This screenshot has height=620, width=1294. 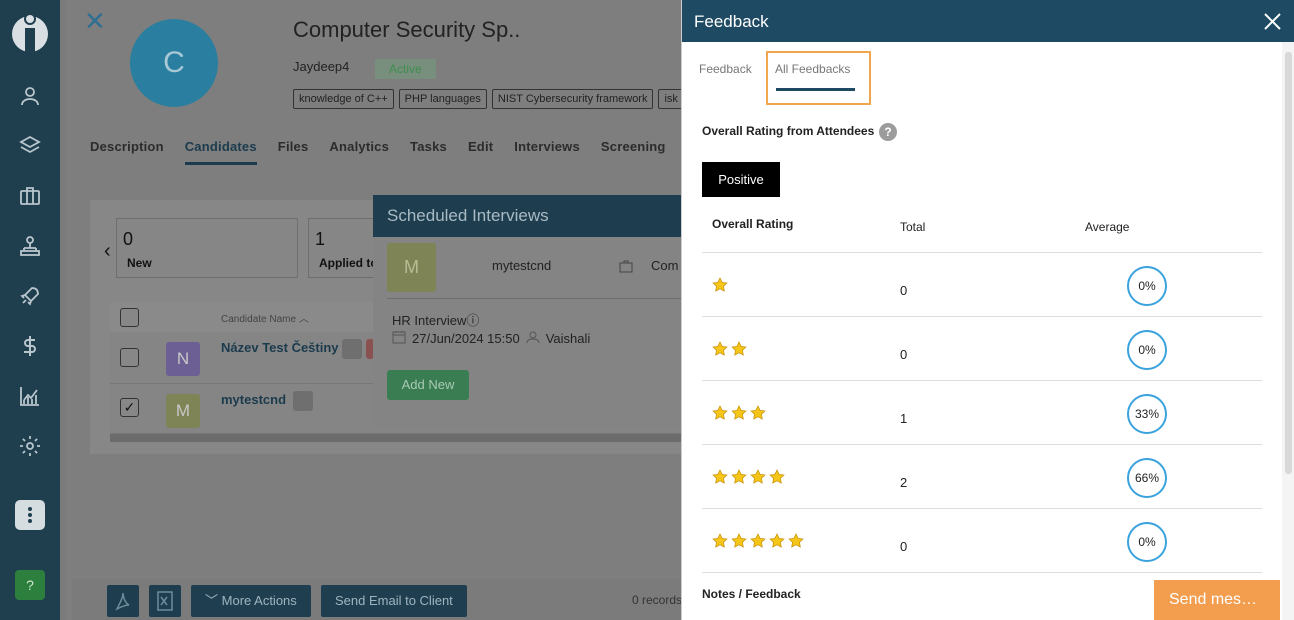 What do you see at coordinates (913, 227) in the screenshot?
I see `column-header-total: Total` at bounding box center [913, 227].